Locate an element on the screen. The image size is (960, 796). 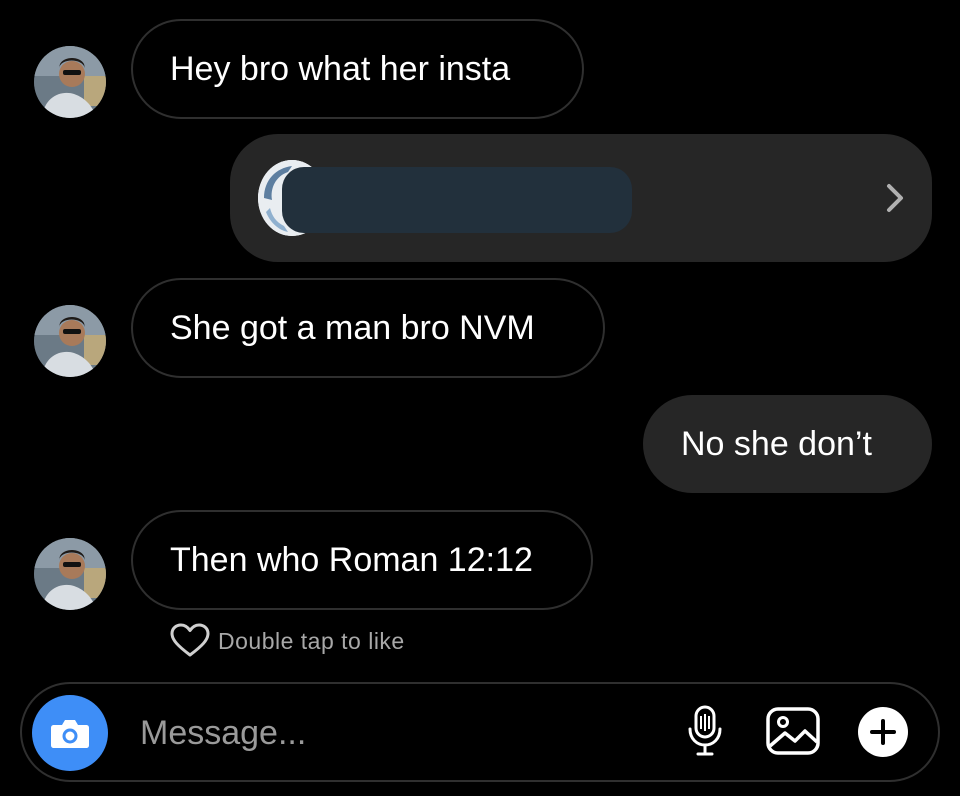
more-options-button is located at coordinates (883, 732).